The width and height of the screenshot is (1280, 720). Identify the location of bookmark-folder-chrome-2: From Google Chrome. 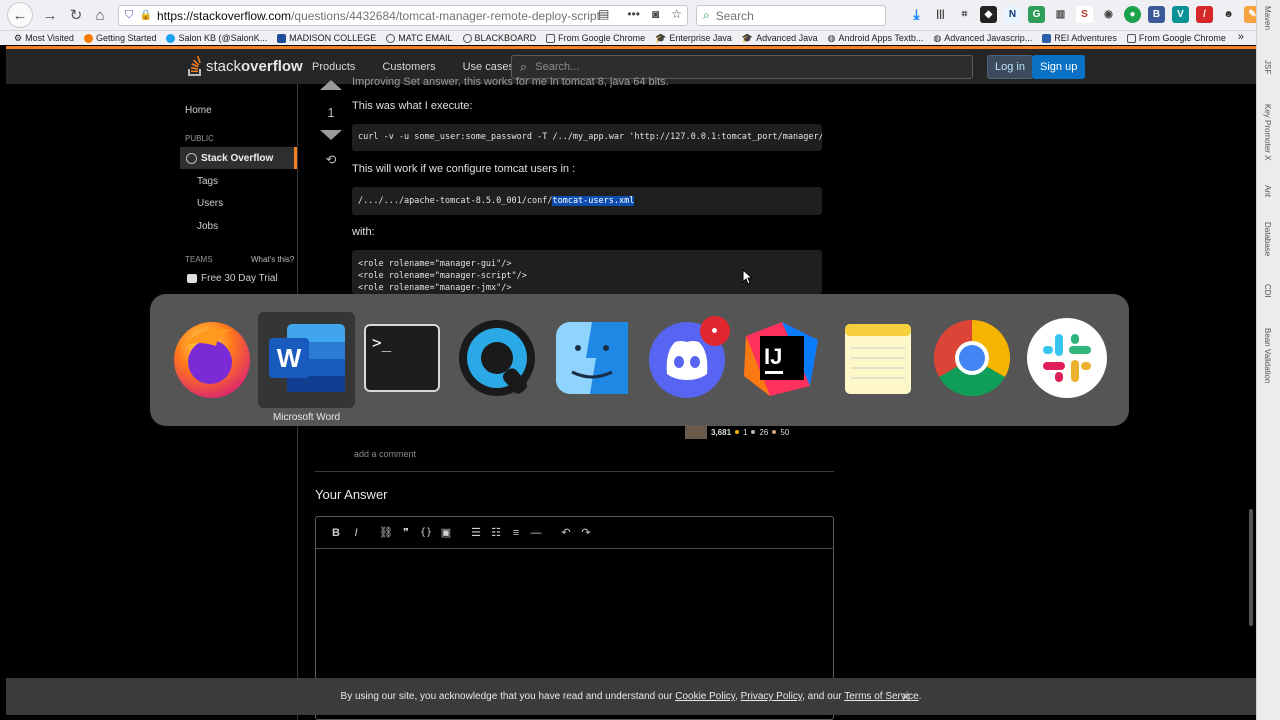
(1176, 38).